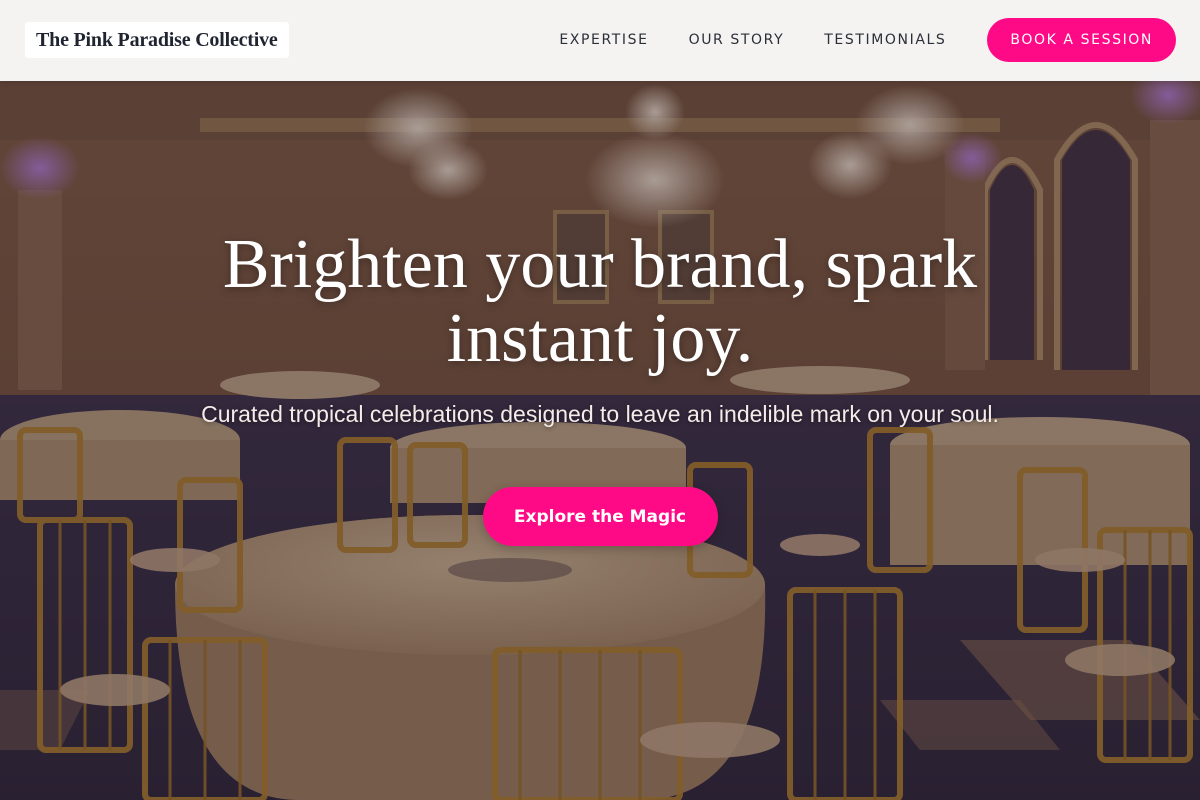 The height and width of the screenshot is (800, 1200). What do you see at coordinates (885, 40) in the screenshot?
I see `nav-link-testimonials: TESTIMONIALS` at bounding box center [885, 40].